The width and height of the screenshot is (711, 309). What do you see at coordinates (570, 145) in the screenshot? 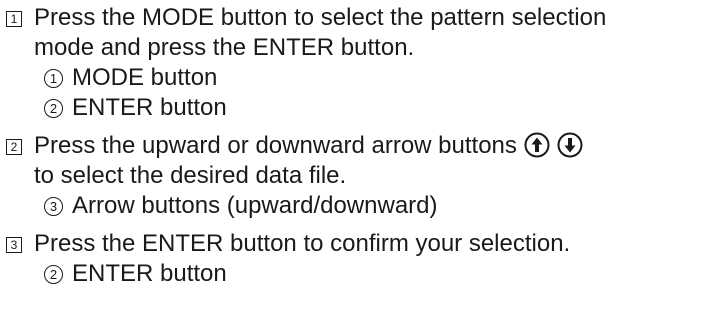
I see `down-arrow-button-icon` at bounding box center [570, 145].